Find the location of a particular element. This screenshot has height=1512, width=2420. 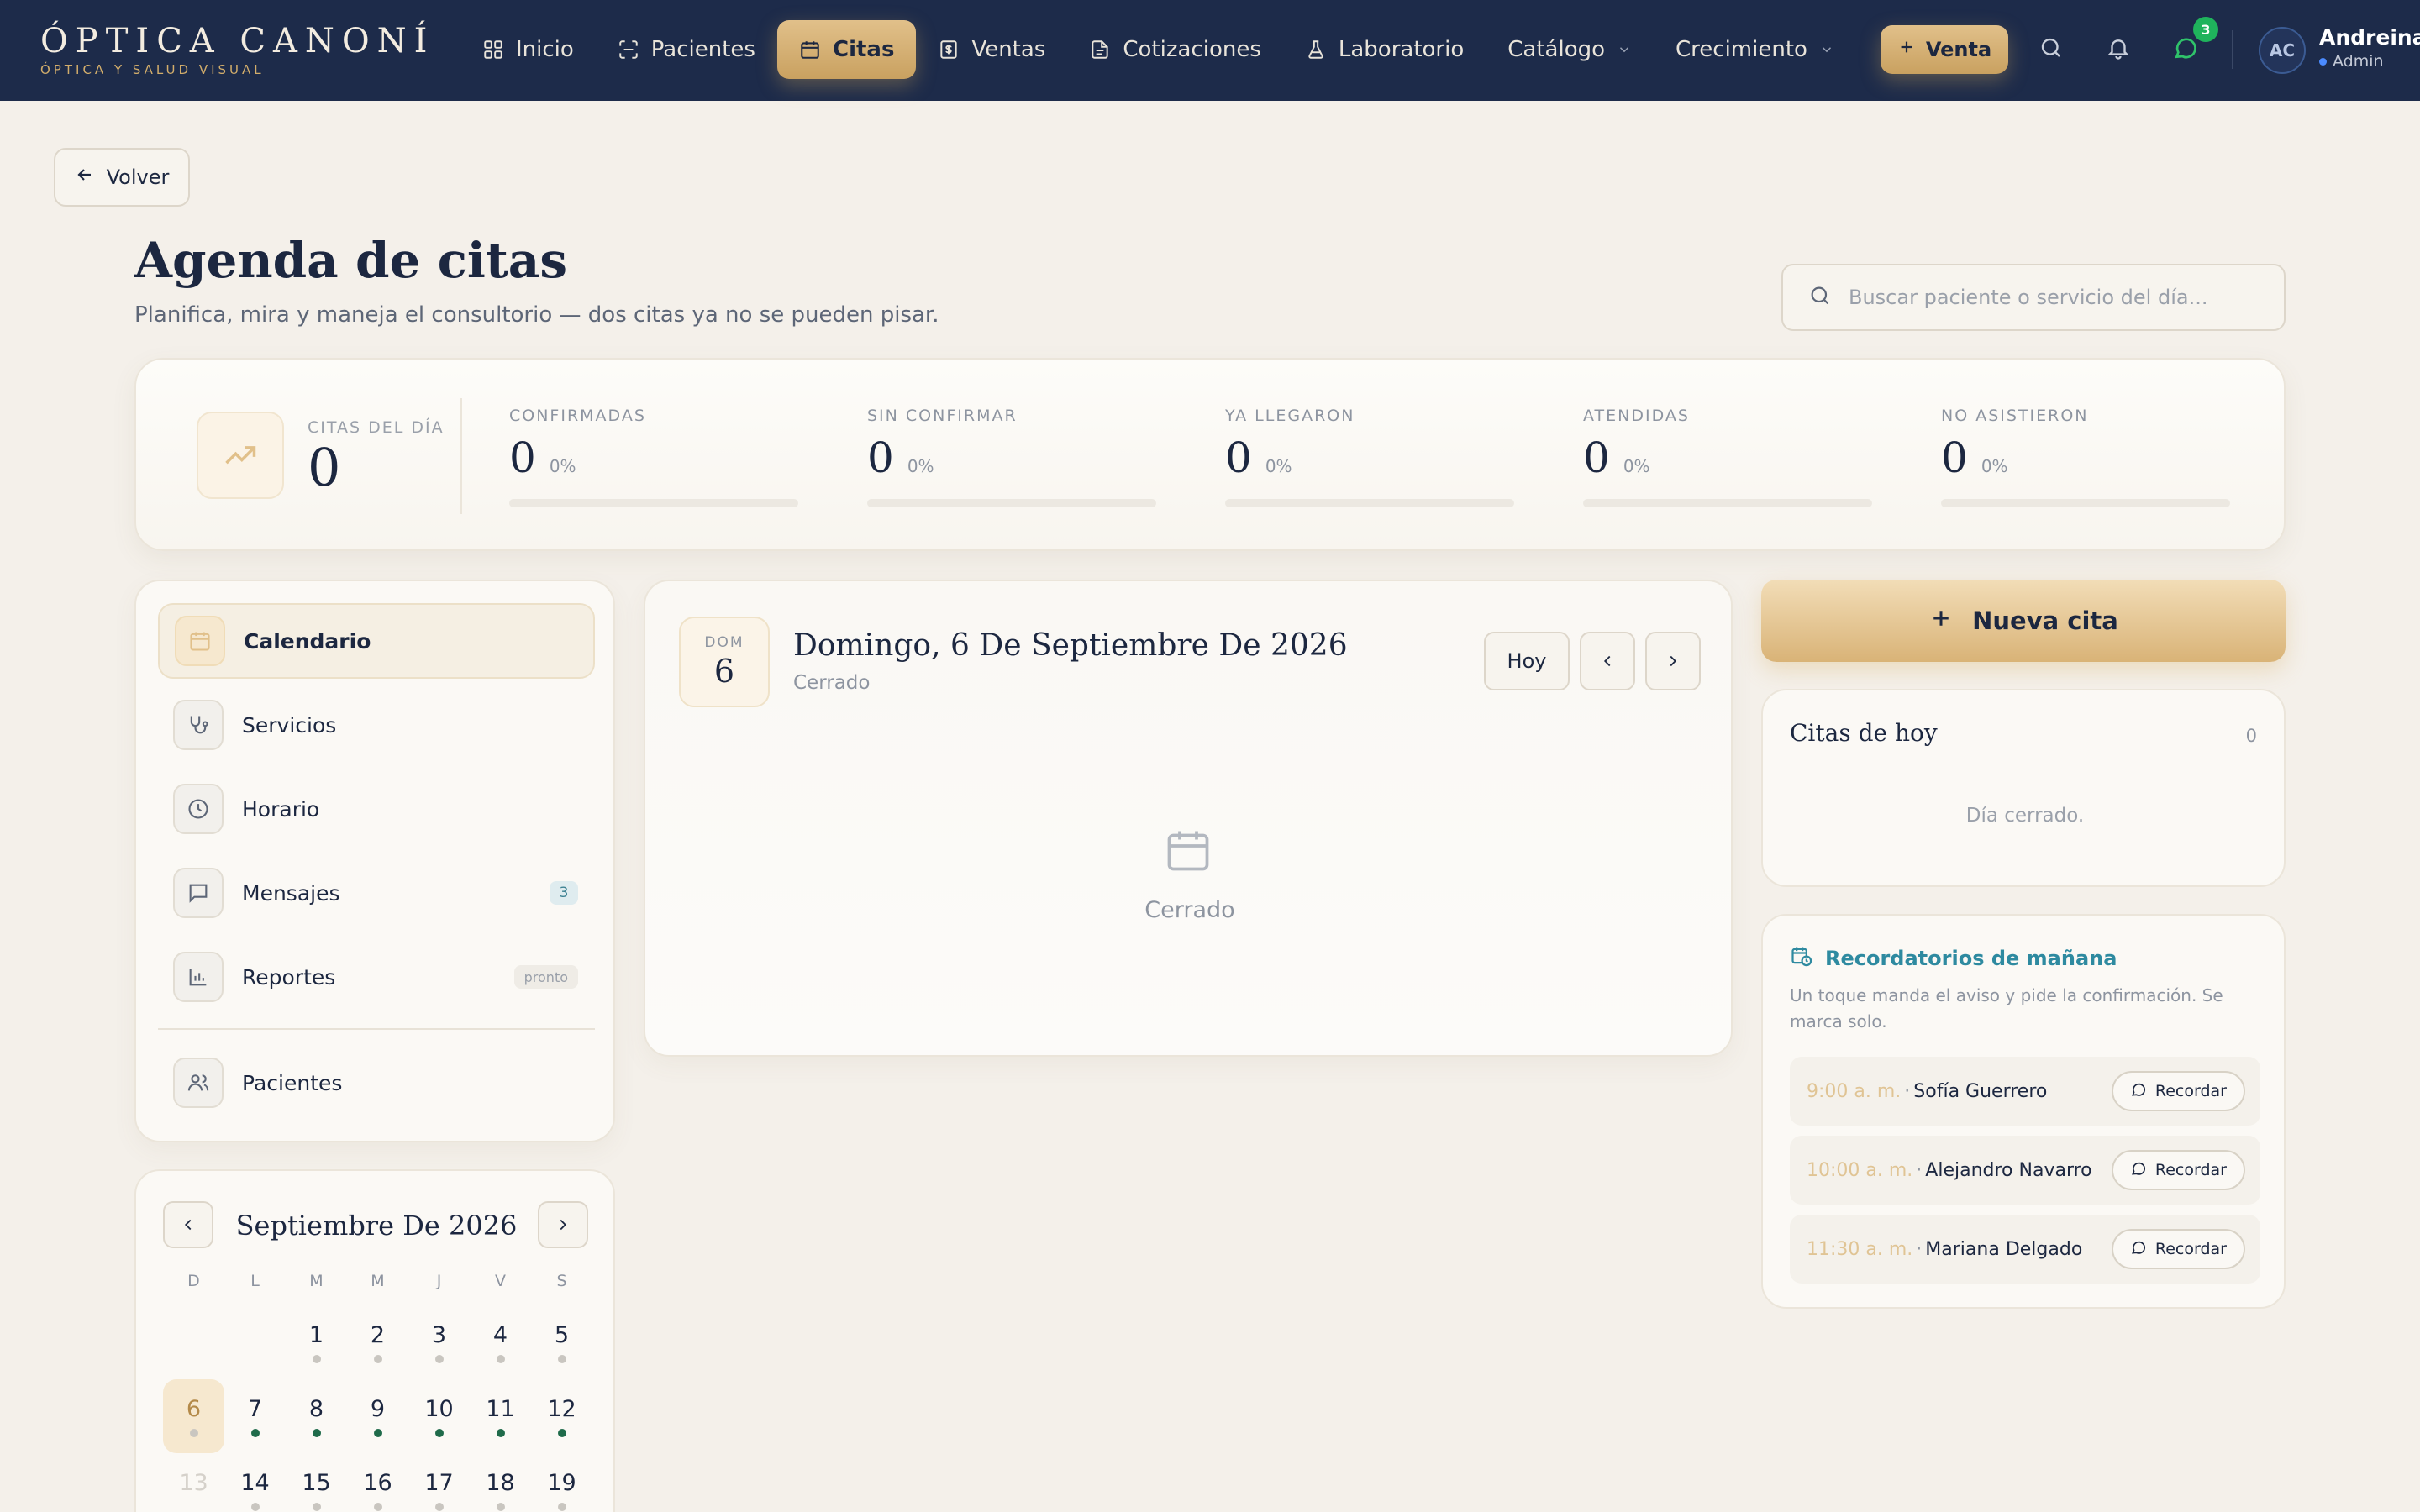

nav-item-pacientes: Pacientes is located at coordinates (687, 49).